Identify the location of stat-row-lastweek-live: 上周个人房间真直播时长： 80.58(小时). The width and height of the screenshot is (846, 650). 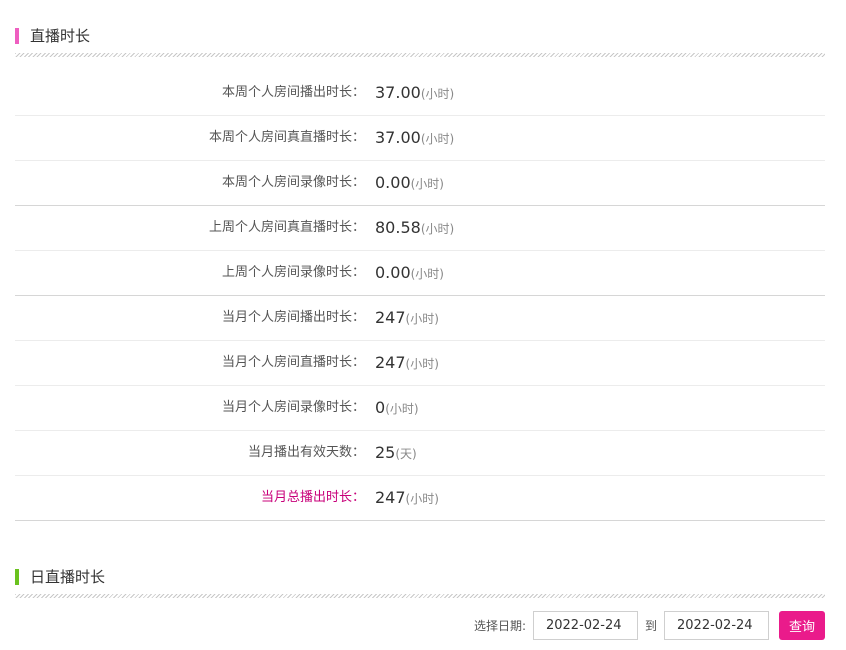
(420, 228).